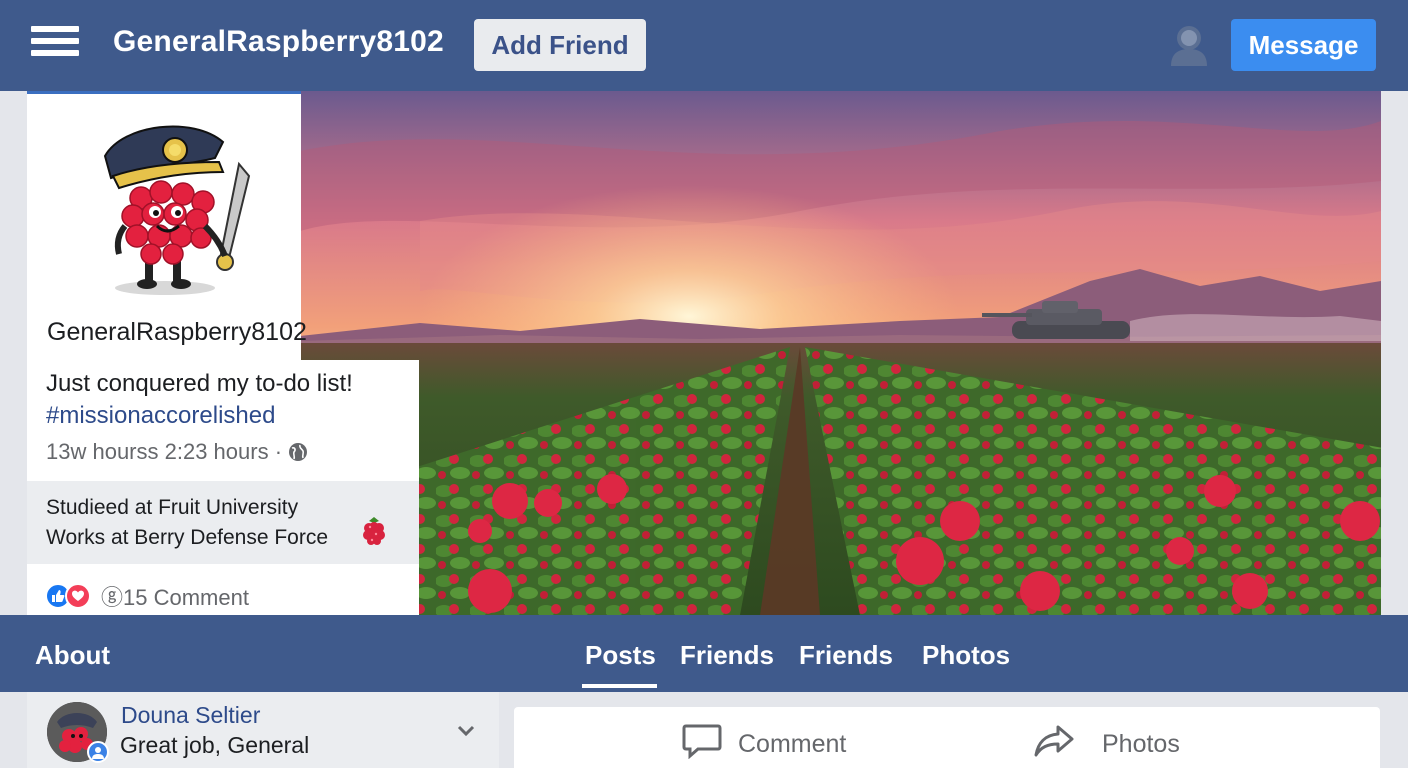  I want to click on share-arrow-icon, so click(1054, 744).